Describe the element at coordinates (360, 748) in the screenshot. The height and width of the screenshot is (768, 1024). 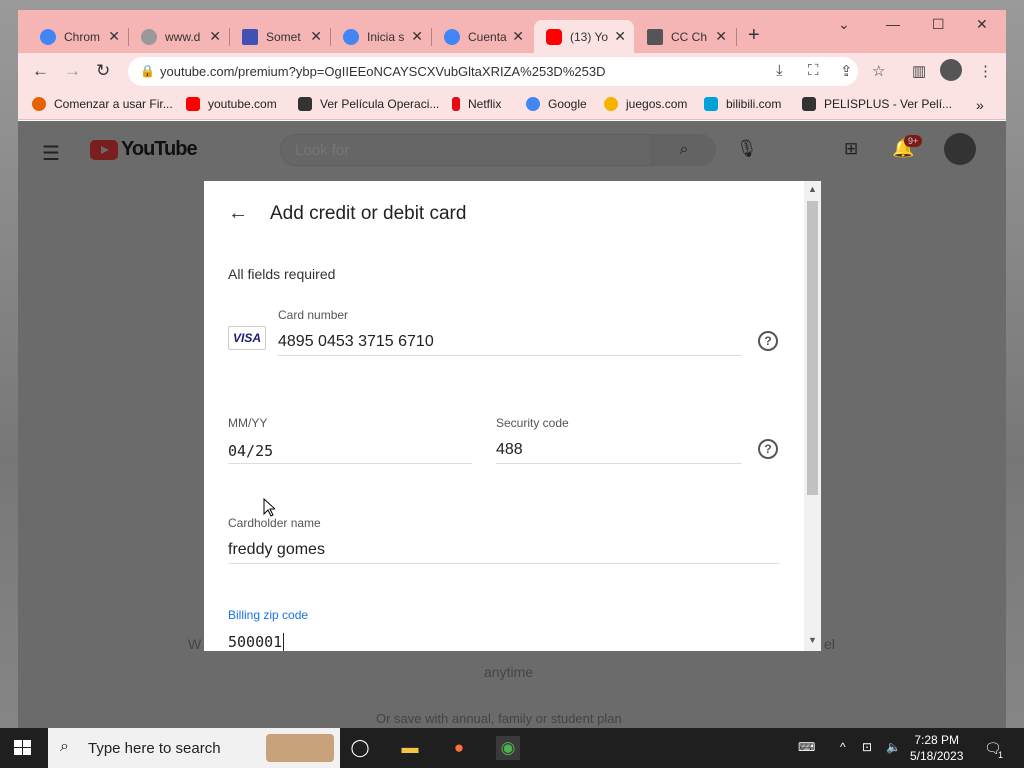
I see `task-view-icon: ◯` at that location.